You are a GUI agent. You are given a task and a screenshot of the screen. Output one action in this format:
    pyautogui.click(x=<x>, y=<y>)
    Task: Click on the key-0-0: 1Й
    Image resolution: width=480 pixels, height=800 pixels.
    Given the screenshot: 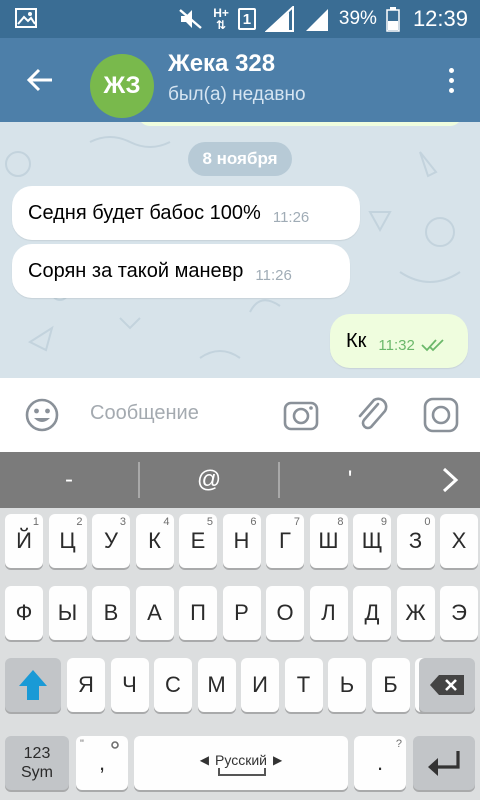 What is the action you would take?
    pyautogui.click(x=24, y=541)
    